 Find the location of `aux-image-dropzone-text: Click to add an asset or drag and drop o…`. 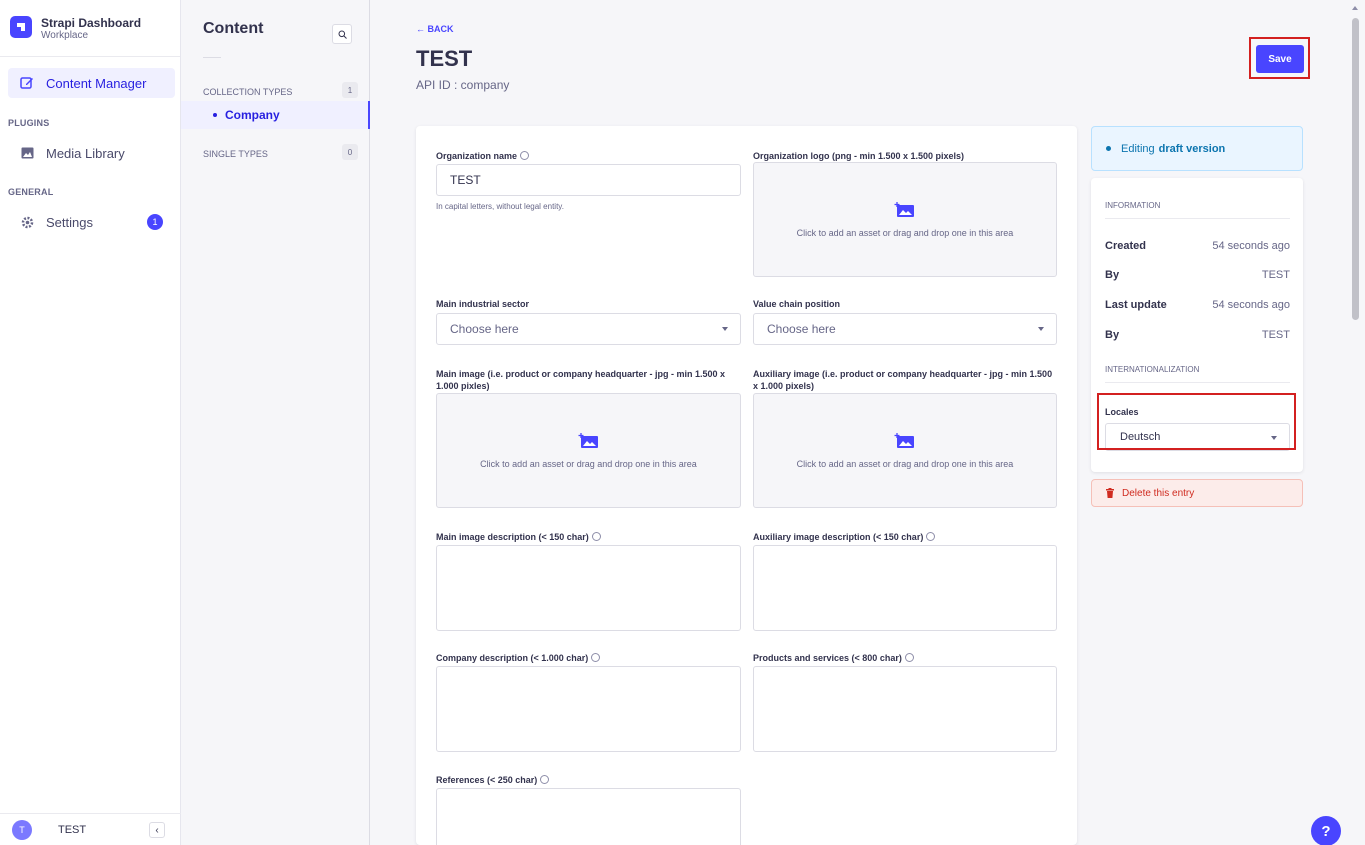

aux-image-dropzone-text: Click to add an asset or drag and drop o… is located at coordinates (905, 463).